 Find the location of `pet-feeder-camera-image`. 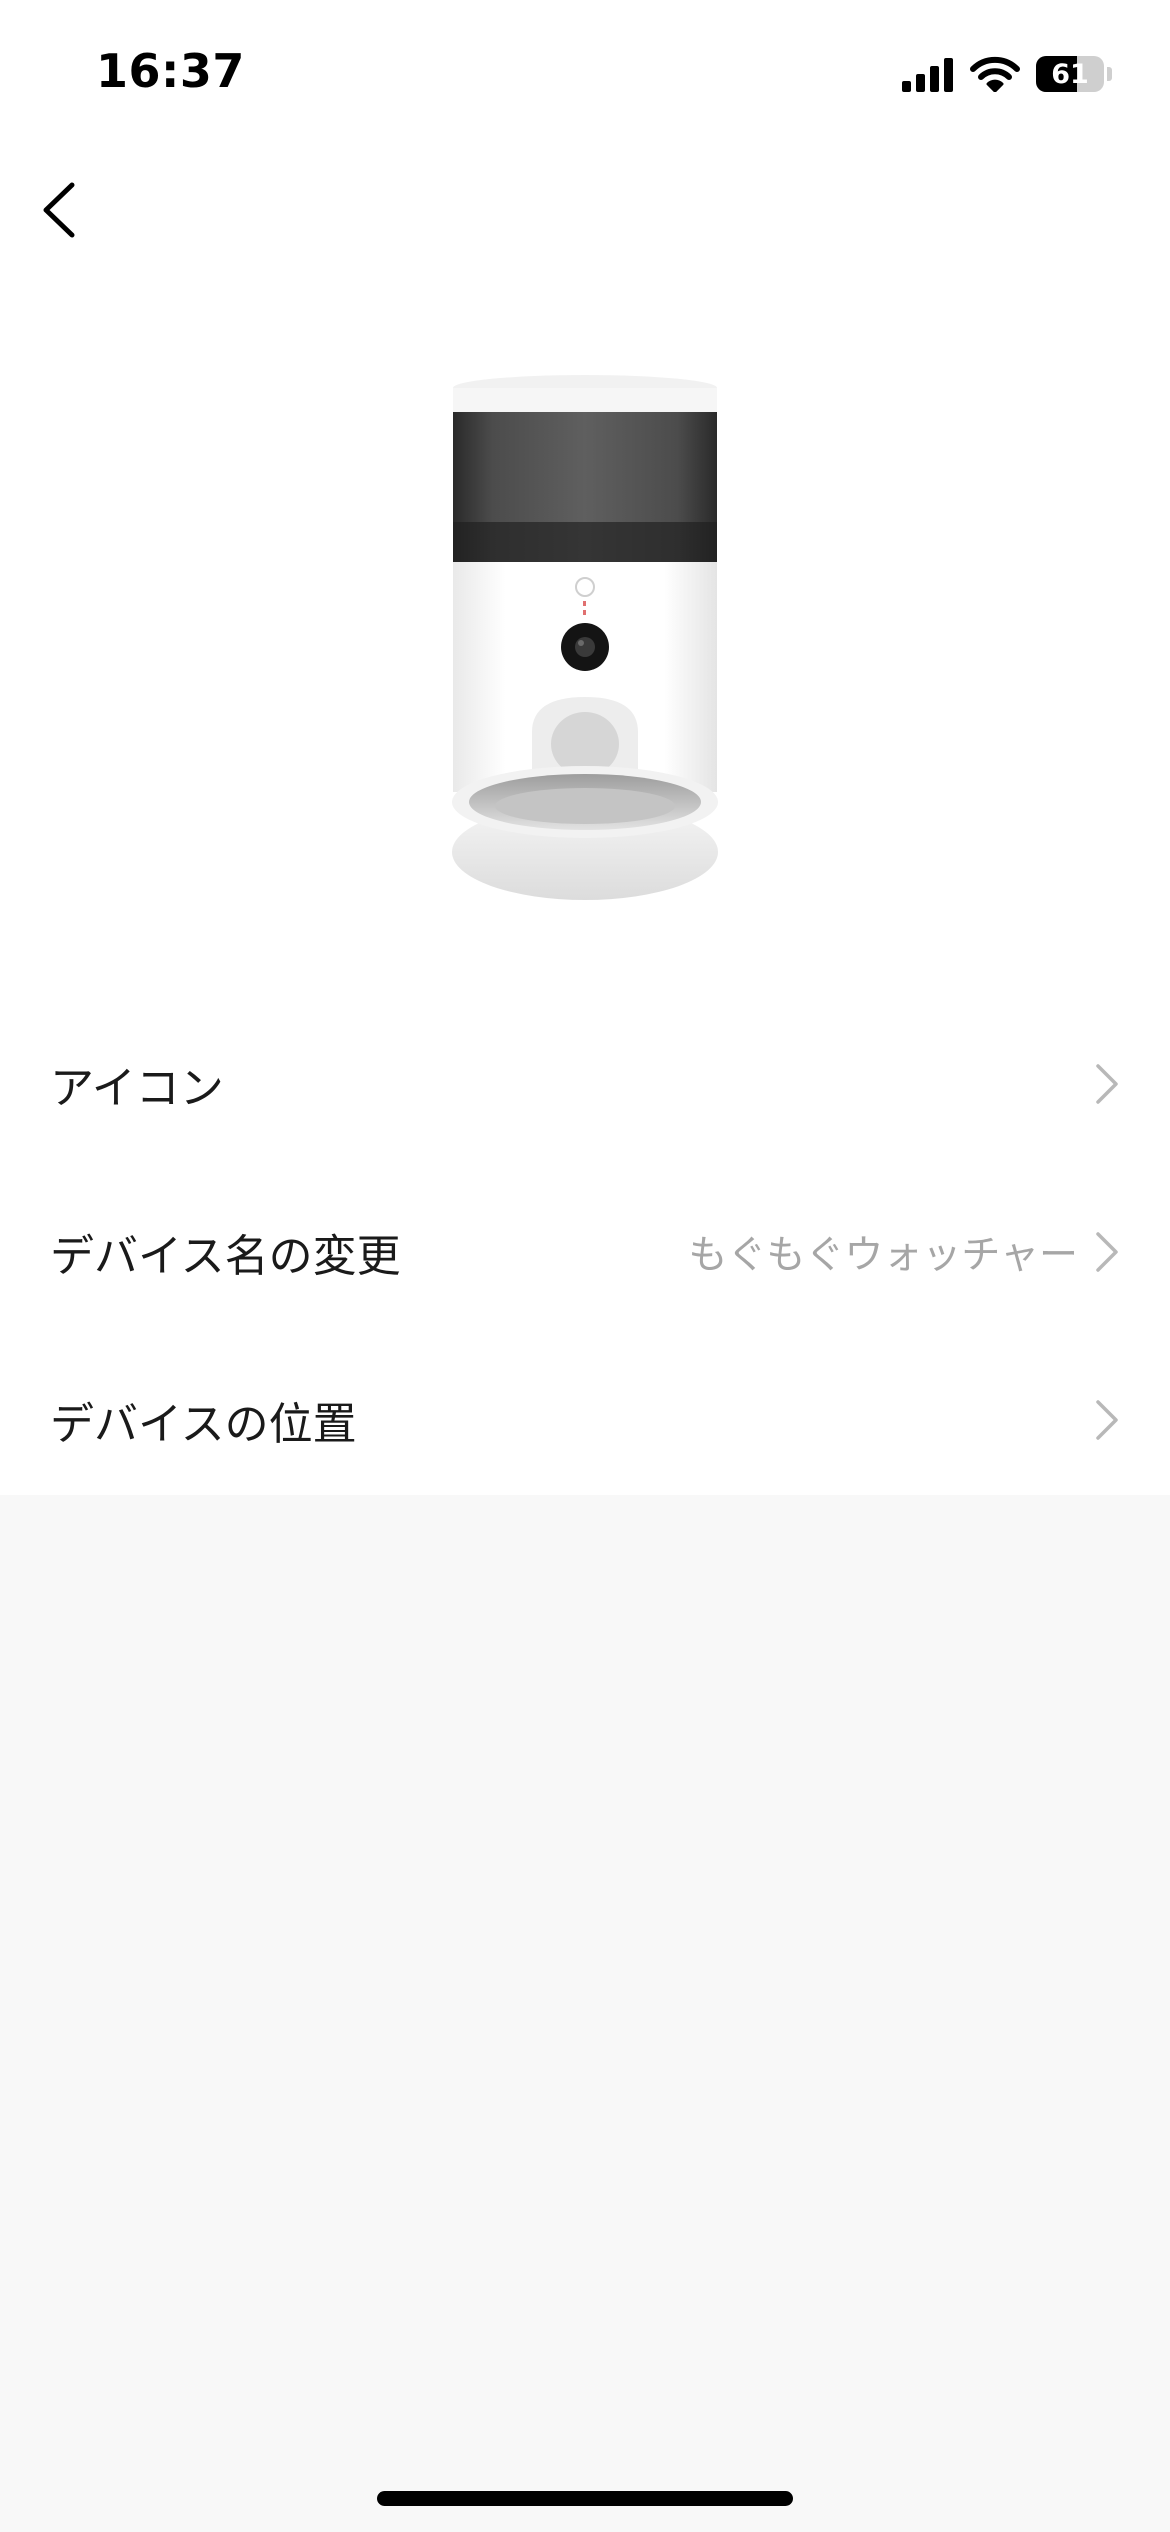

pet-feeder-camera-image is located at coordinates (585, 637).